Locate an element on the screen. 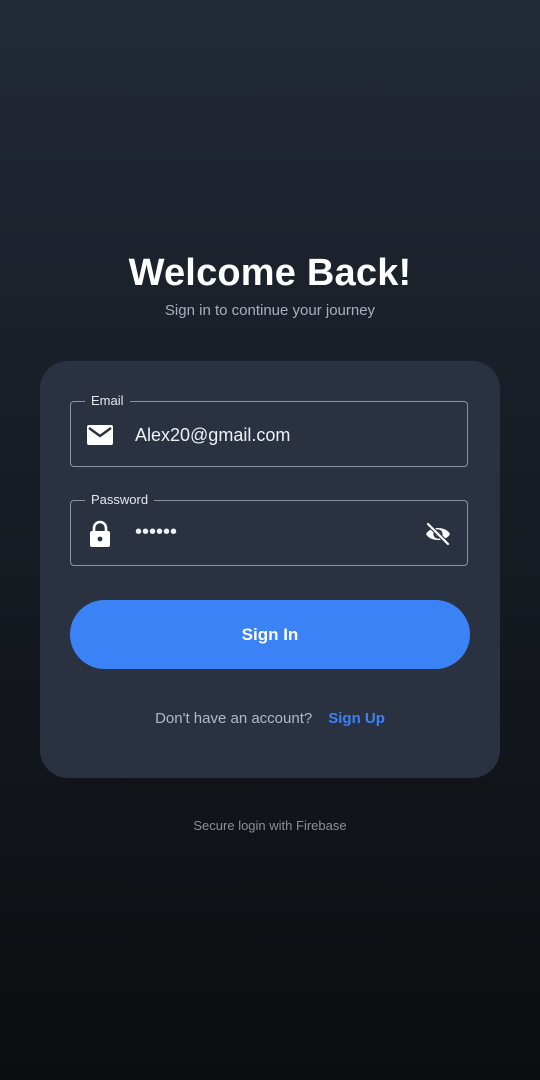  email-label: Email is located at coordinates (107, 401).